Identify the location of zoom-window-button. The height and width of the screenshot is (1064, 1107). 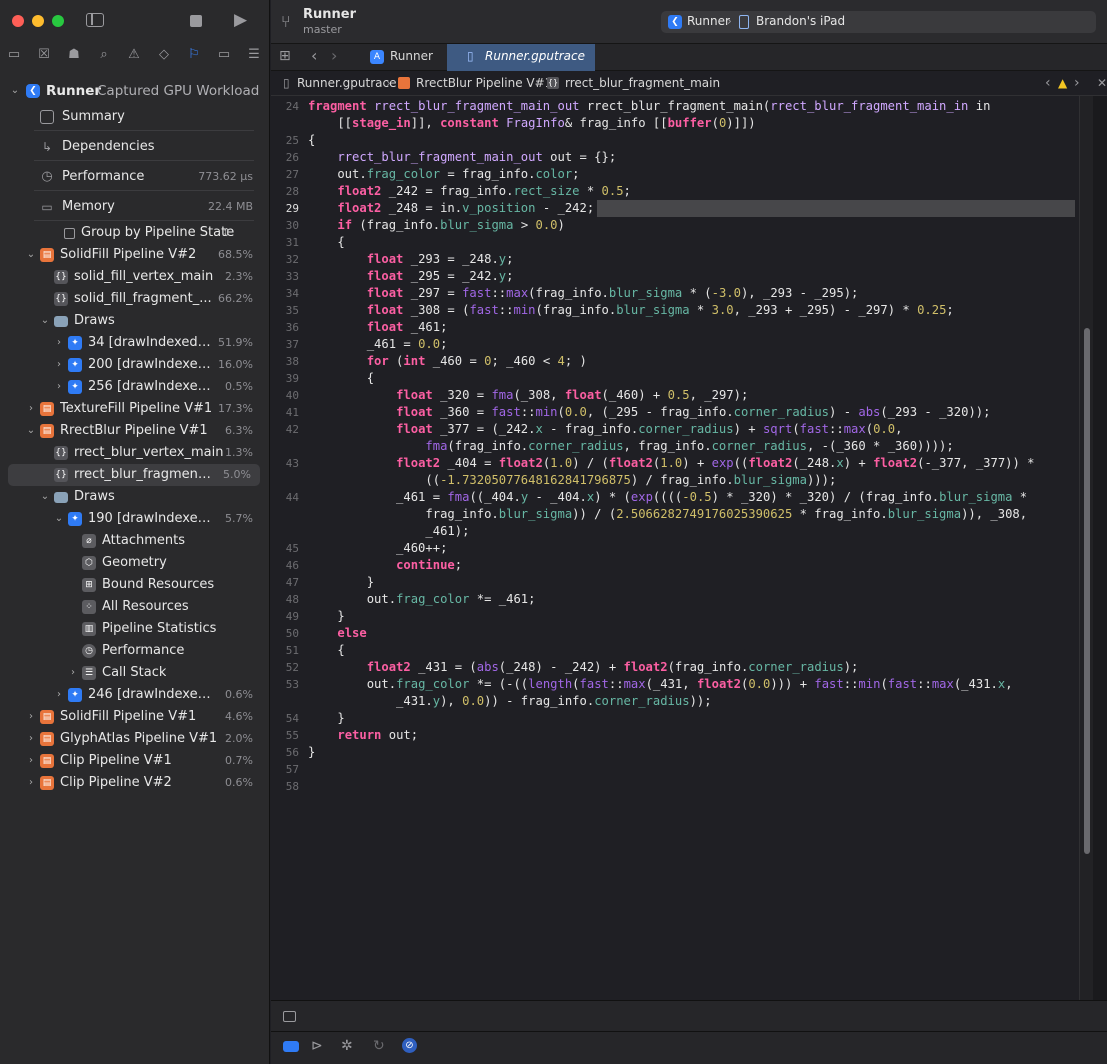
(58, 21).